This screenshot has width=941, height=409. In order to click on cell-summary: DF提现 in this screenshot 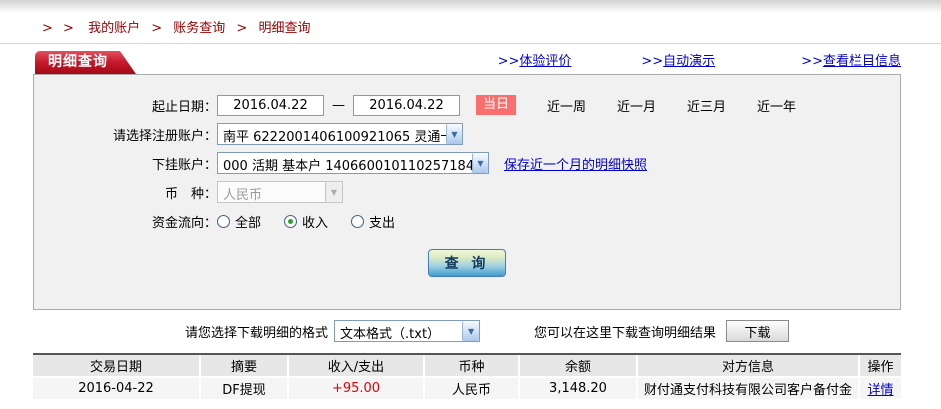, I will do `click(243, 388)`.